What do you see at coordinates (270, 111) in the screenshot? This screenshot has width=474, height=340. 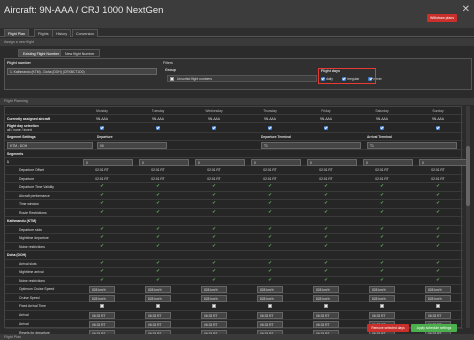 I see `day-header: Thursday` at bounding box center [270, 111].